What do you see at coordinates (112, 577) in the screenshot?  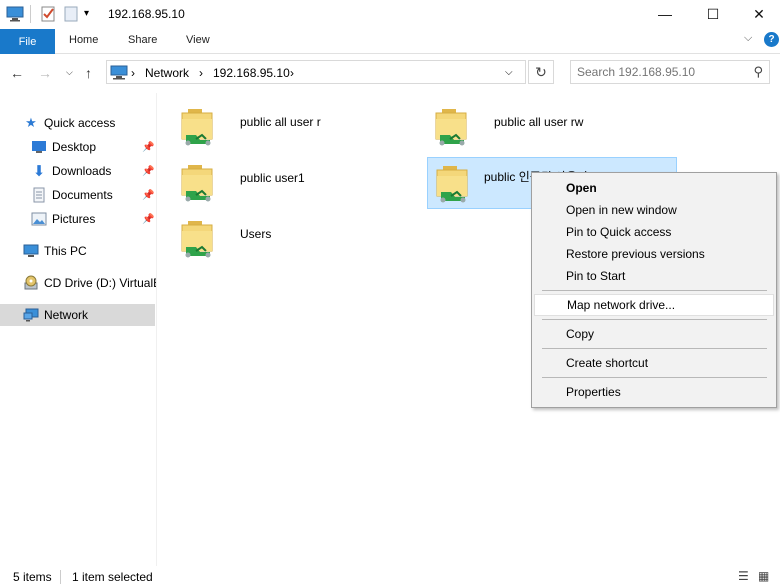 I see `selection-count: 1 item selected` at bounding box center [112, 577].